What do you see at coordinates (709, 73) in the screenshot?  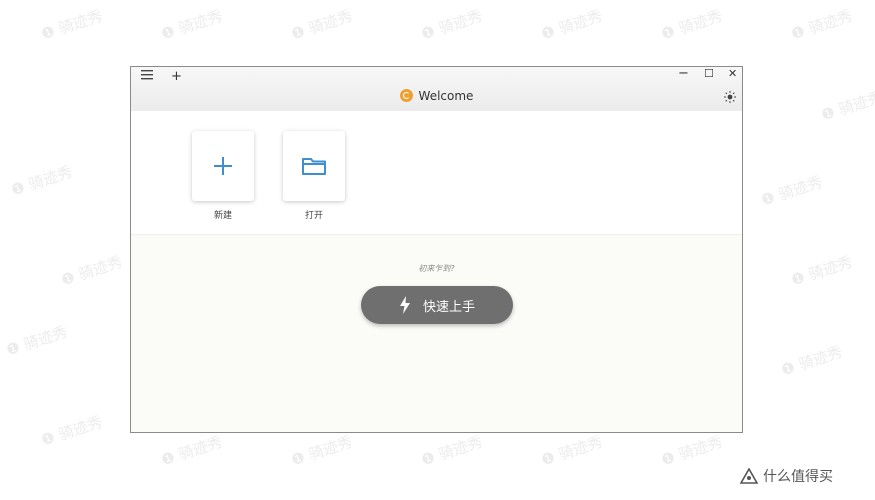 I see `maximize-button: ☐` at bounding box center [709, 73].